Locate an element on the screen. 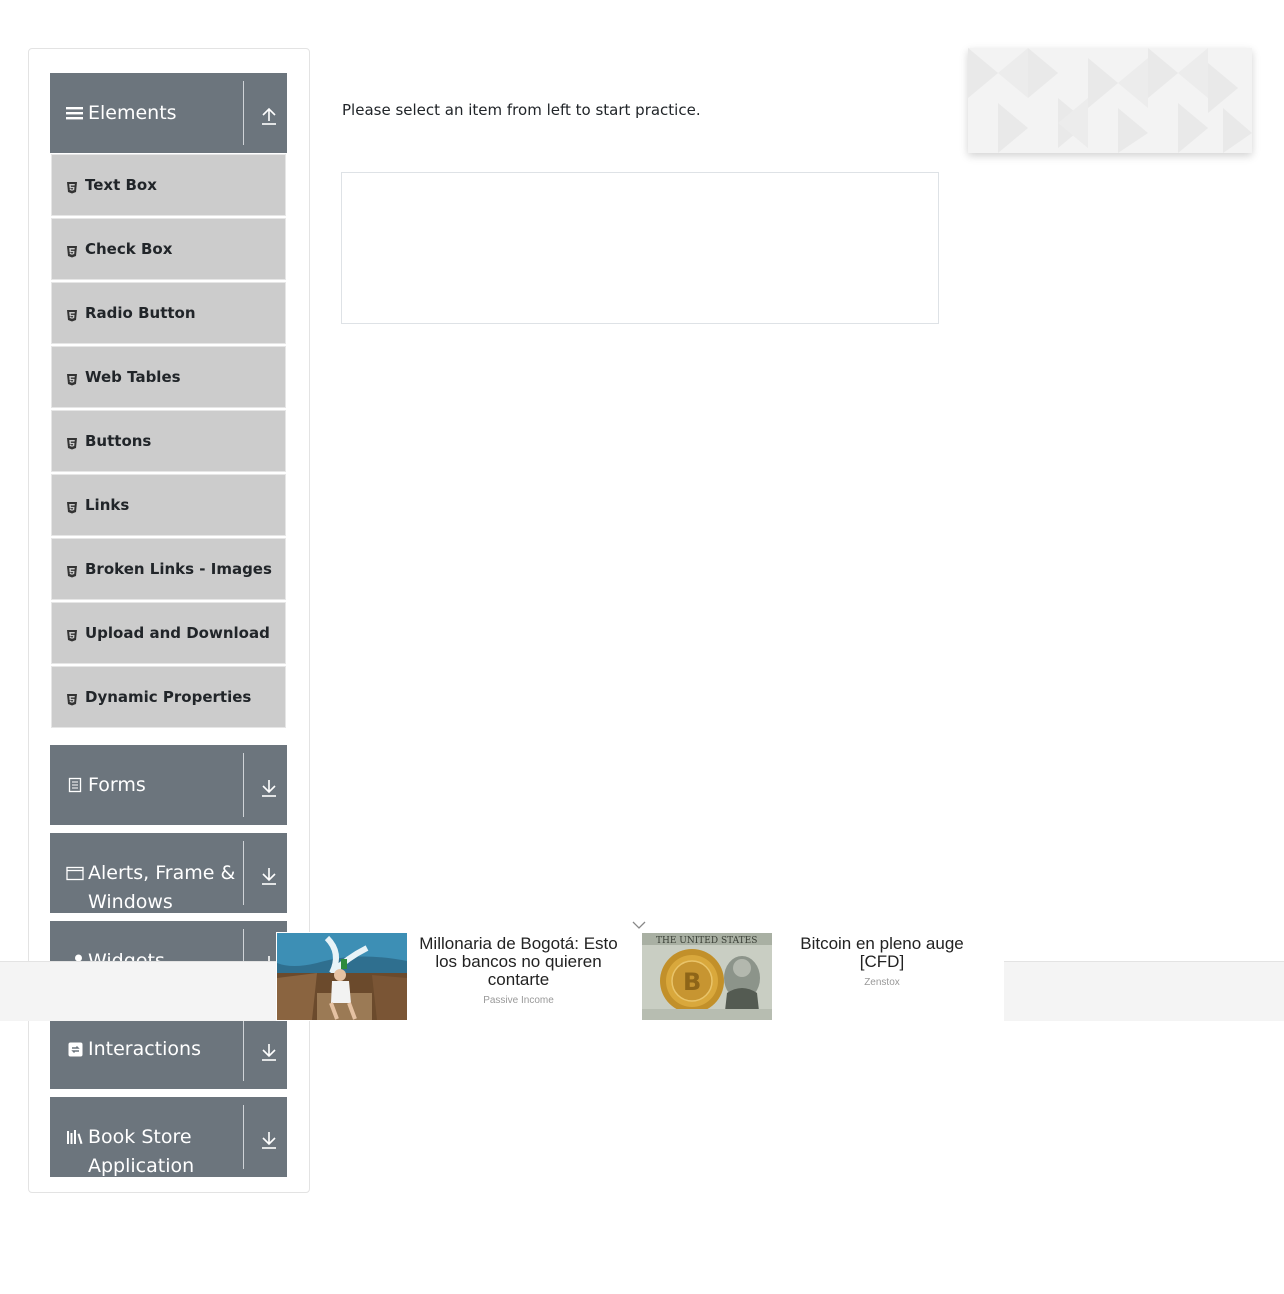 The image size is (1284, 1294). menu-item-label: Web Tables is located at coordinates (133, 377).